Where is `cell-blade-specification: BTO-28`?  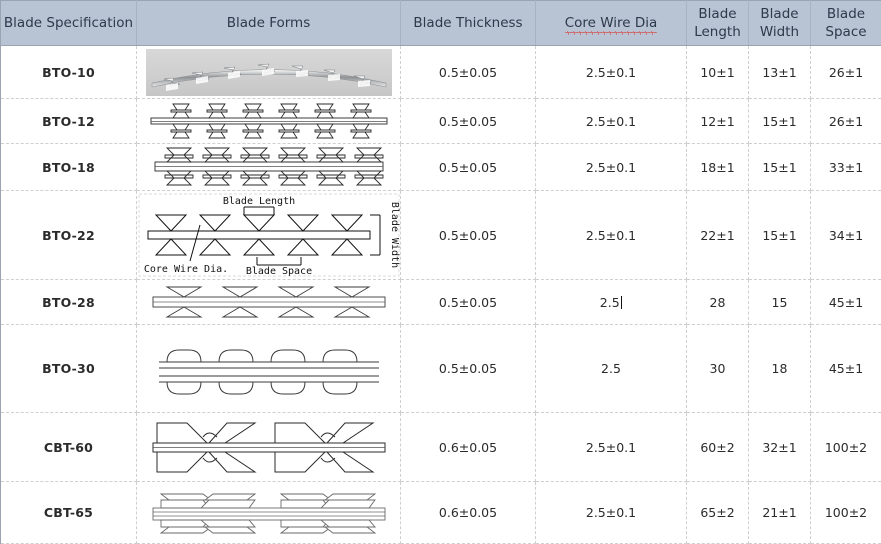
cell-blade-specification: BTO-28 is located at coordinates (69, 302).